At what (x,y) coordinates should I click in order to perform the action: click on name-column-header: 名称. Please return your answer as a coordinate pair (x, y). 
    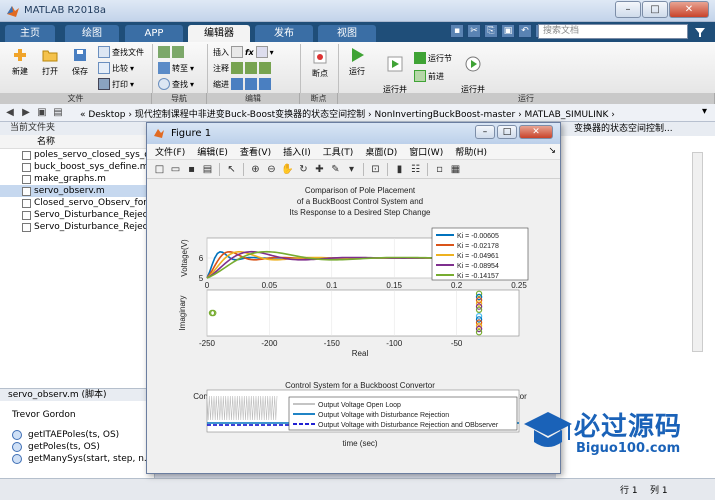
    Looking at the image, I should click on (77, 142).